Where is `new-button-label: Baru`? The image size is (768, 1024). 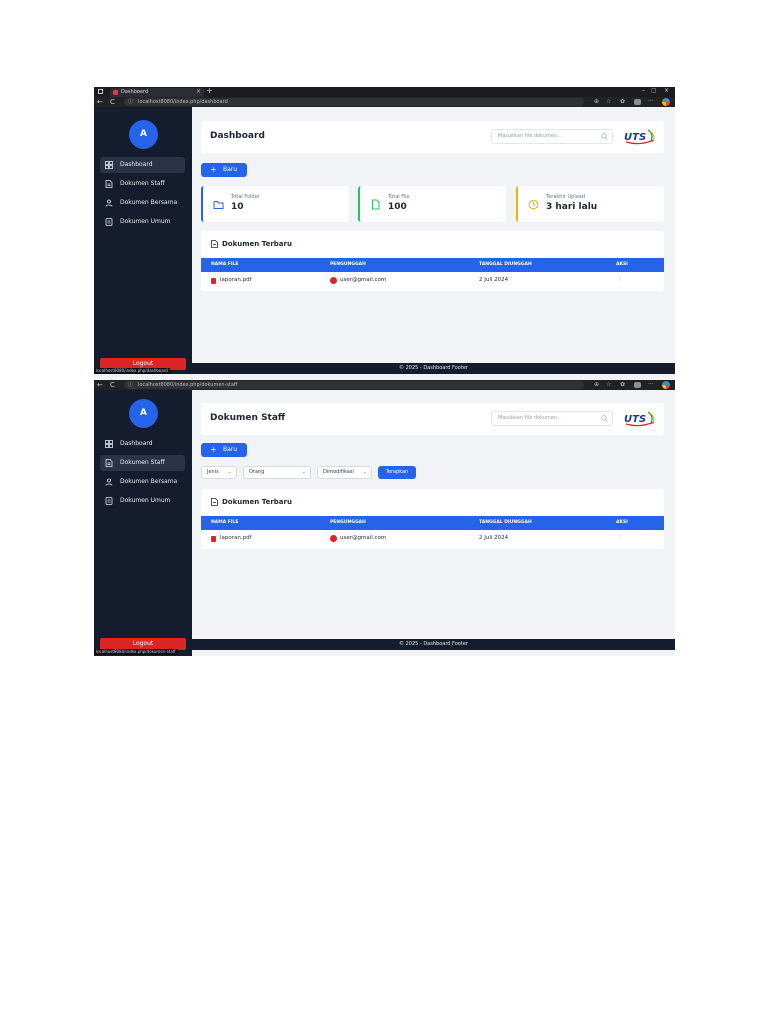 new-button-label: Baru is located at coordinates (230, 169).